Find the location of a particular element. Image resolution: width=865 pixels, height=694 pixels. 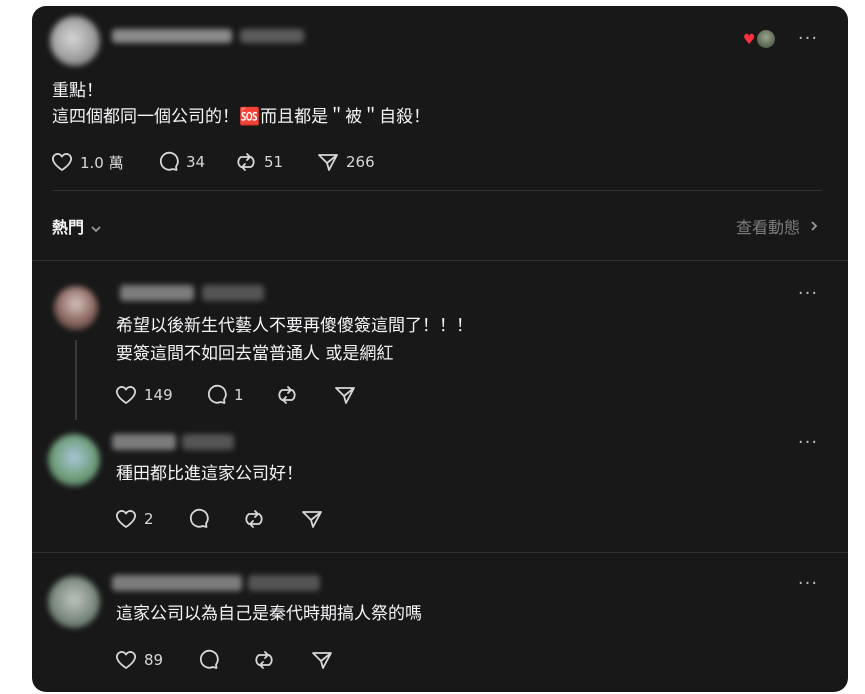

post-like-count: 1.0 萬 is located at coordinates (102, 162).